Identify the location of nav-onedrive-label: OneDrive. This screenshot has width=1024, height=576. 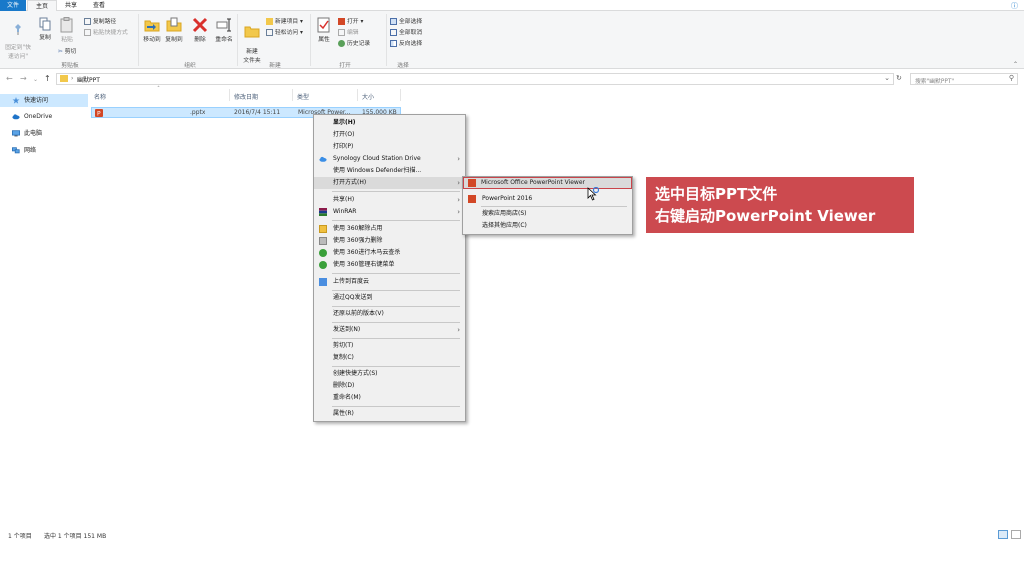
(38, 116).